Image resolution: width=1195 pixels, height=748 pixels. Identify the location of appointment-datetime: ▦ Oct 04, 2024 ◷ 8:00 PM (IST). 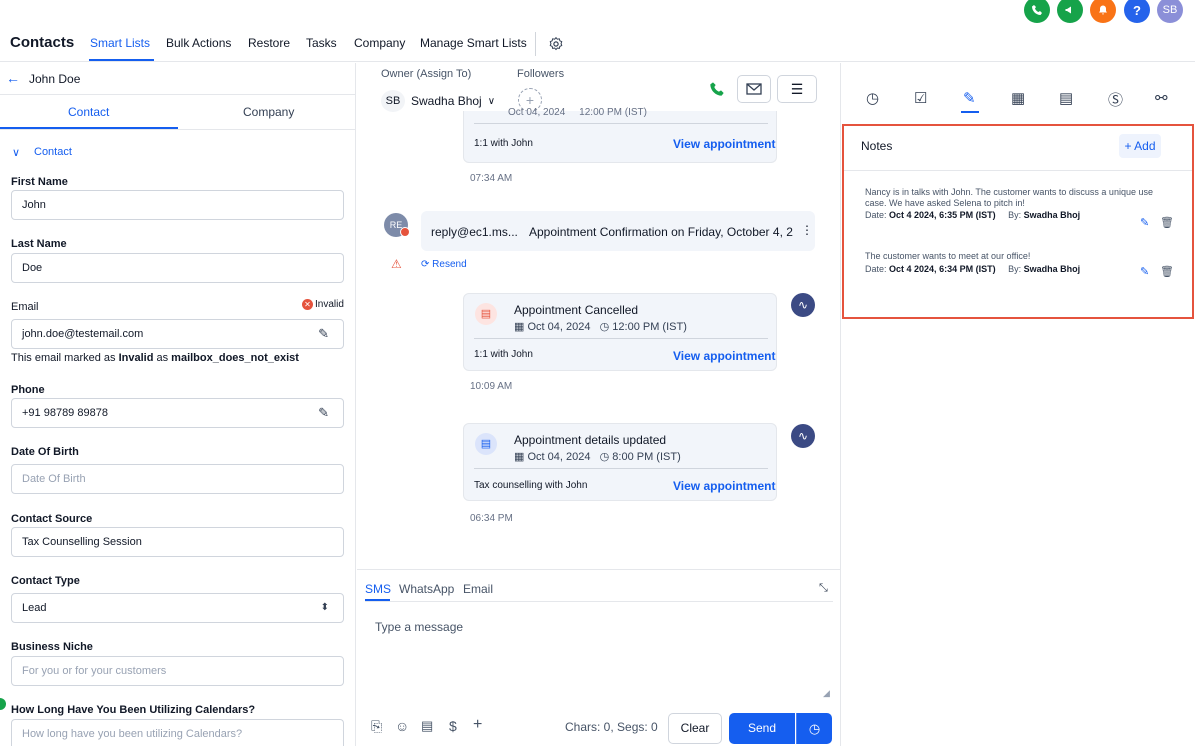
(597, 457).